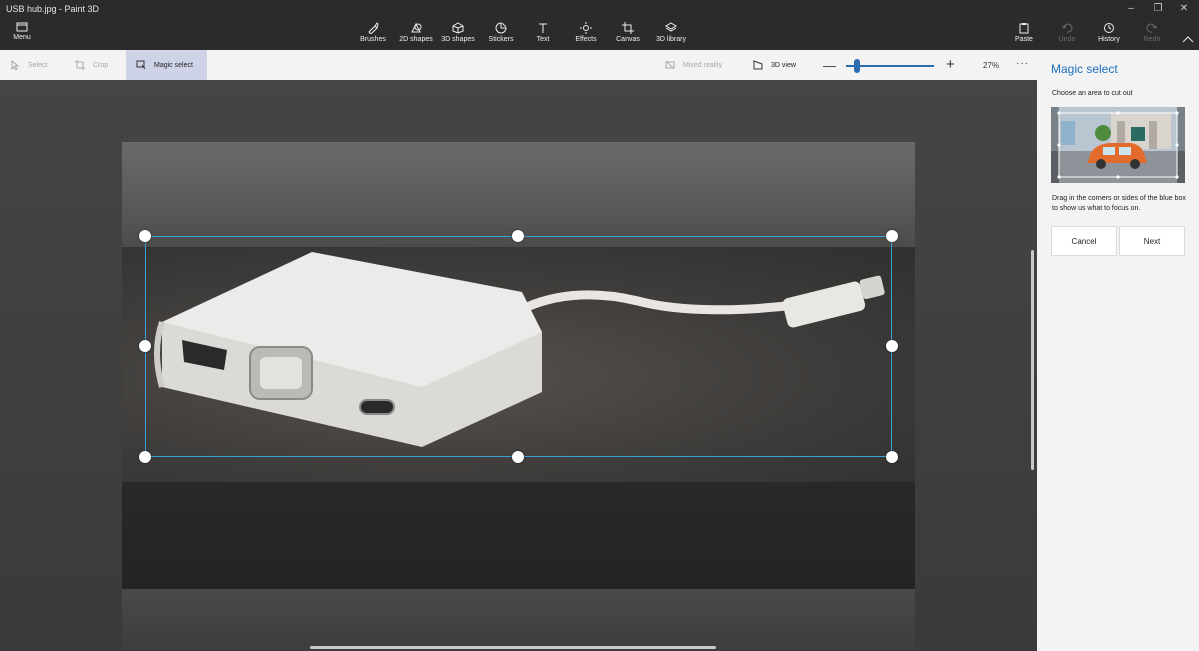 This screenshot has width=1199, height=651. I want to click on close-button: ✕, so click(1184, 8).